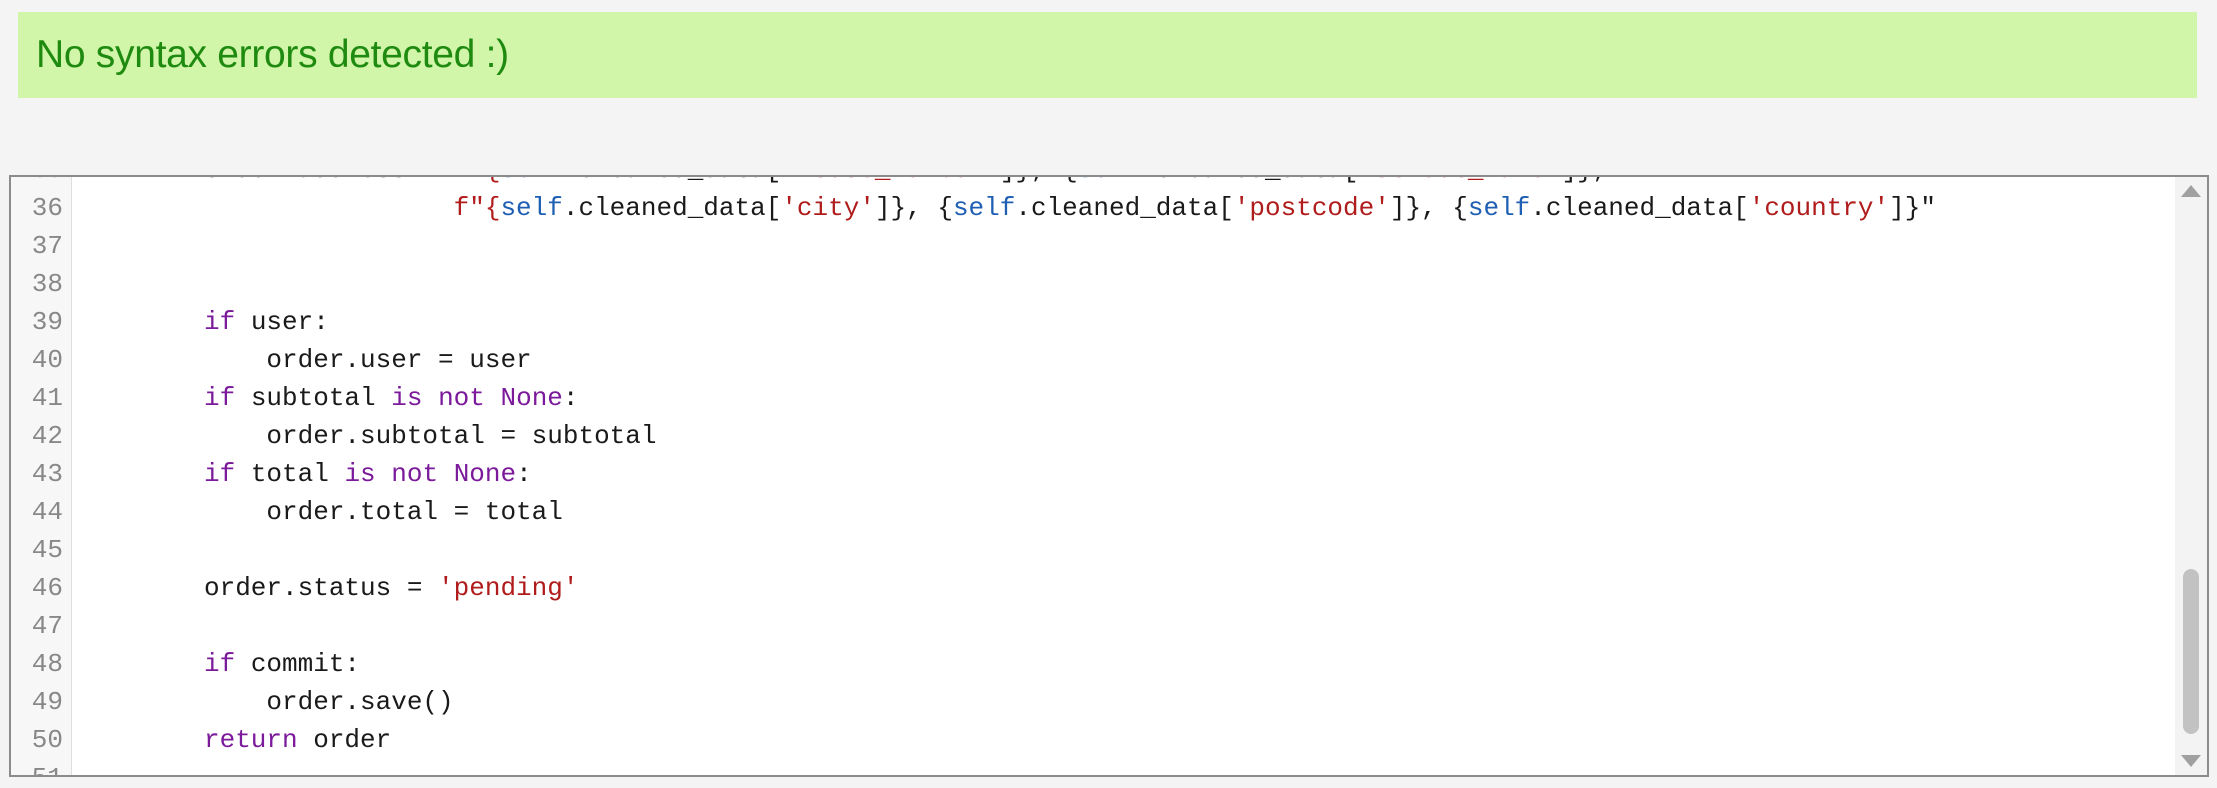  What do you see at coordinates (1086, 436) in the screenshot?
I see `code-line: 42 order.subtotal = subtotal` at bounding box center [1086, 436].